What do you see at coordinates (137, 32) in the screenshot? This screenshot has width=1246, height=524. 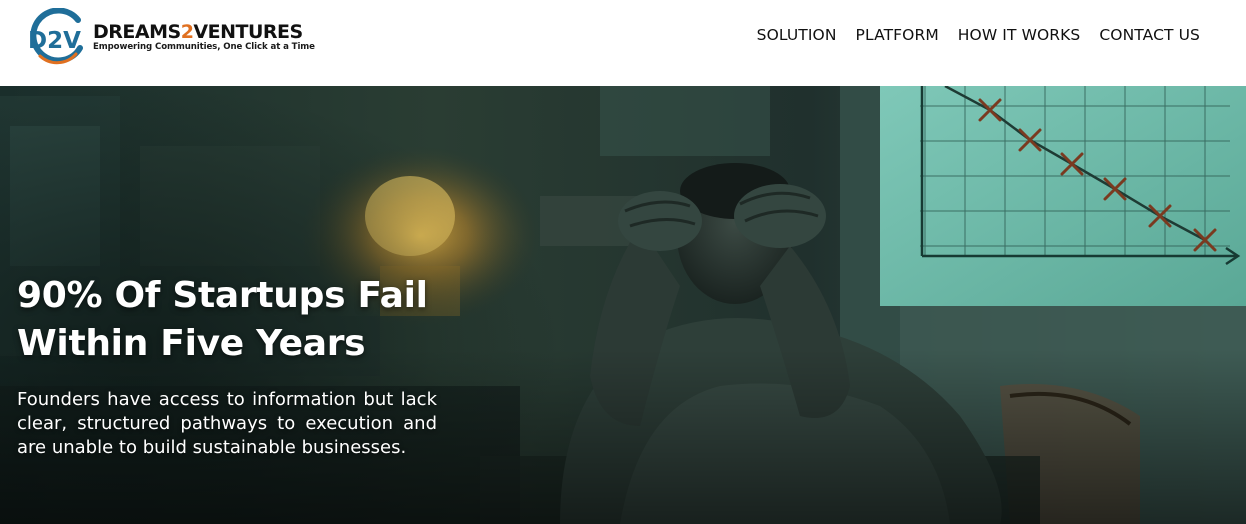 I see `brand-name-part1: DREAMS` at bounding box center [137, 32].